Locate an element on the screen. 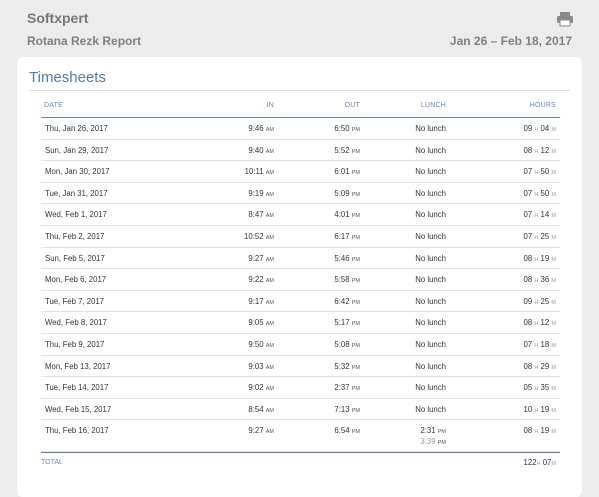  minutes-value: 18 is located at coordinates (545, 344).